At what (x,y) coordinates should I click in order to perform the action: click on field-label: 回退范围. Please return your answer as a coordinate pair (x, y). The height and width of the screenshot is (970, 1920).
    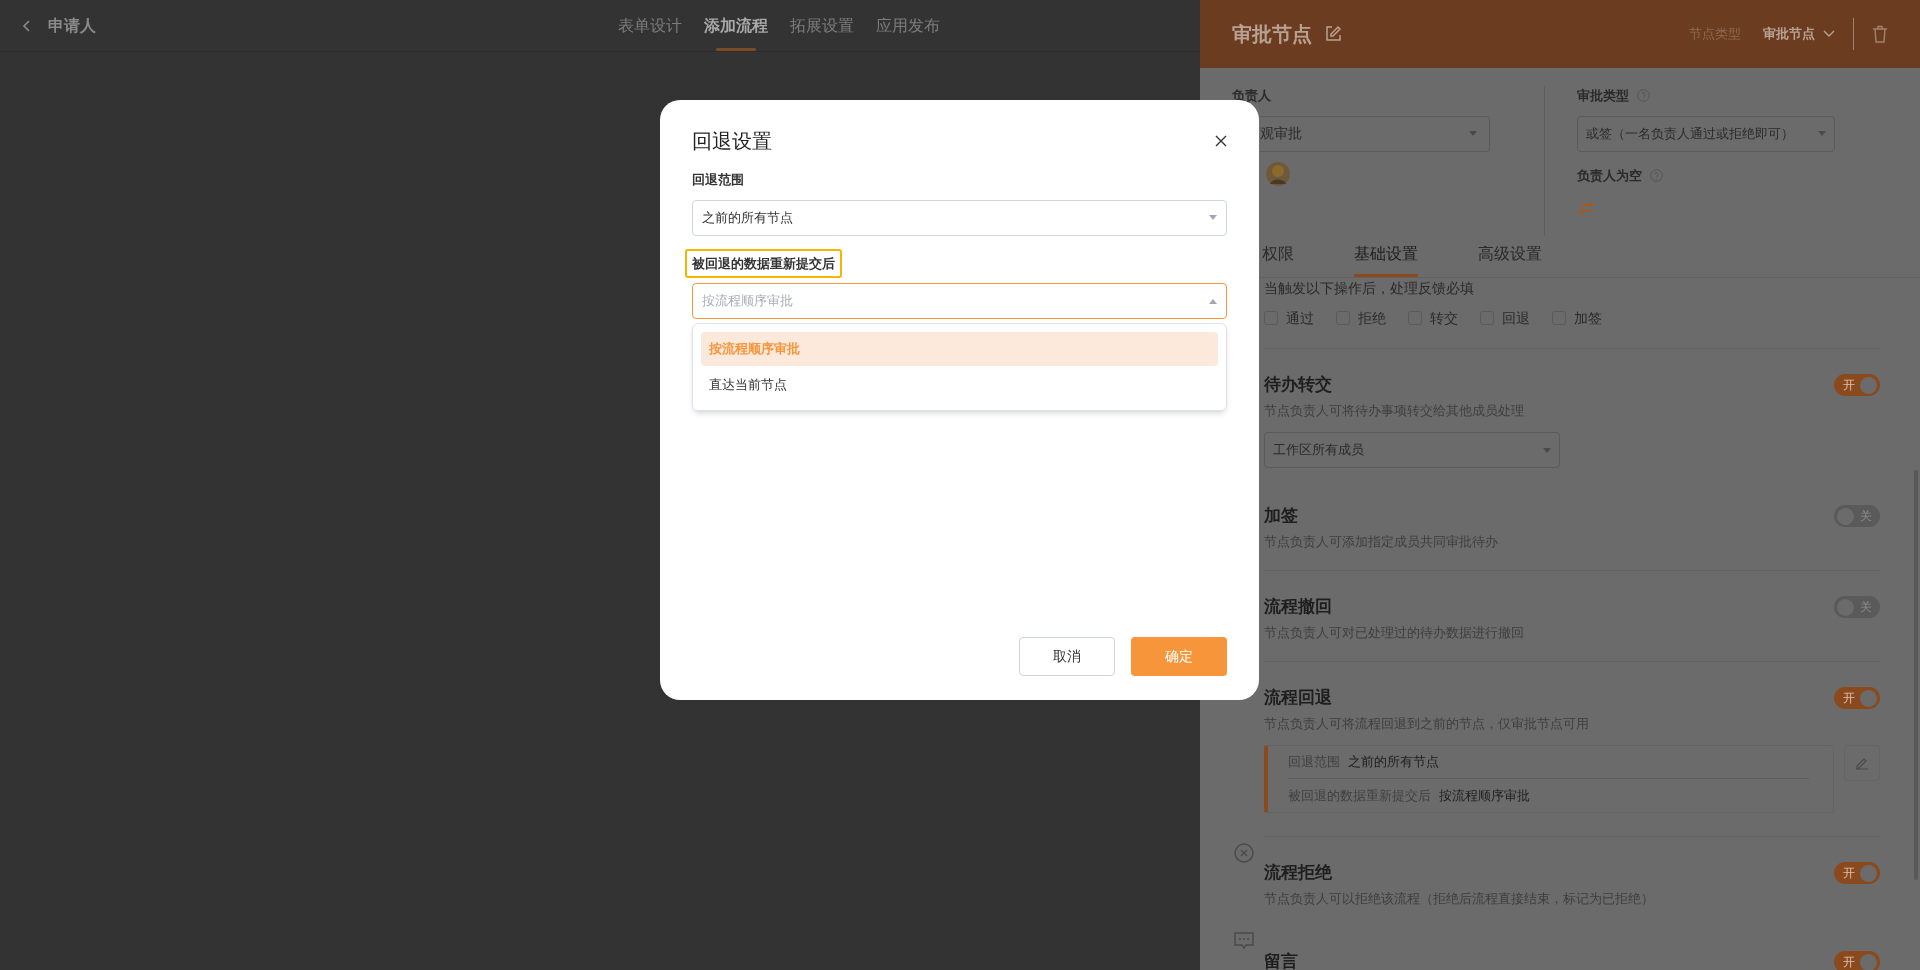
    Looking at the image, I should click on (718, 180).